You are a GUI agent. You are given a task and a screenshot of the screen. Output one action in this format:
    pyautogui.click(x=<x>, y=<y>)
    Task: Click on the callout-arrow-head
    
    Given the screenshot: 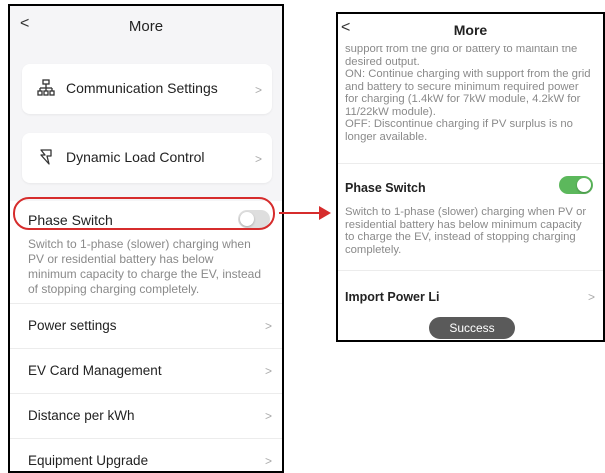 What is the action you would take?
    pyautogui.click(x=325, y=213)
    